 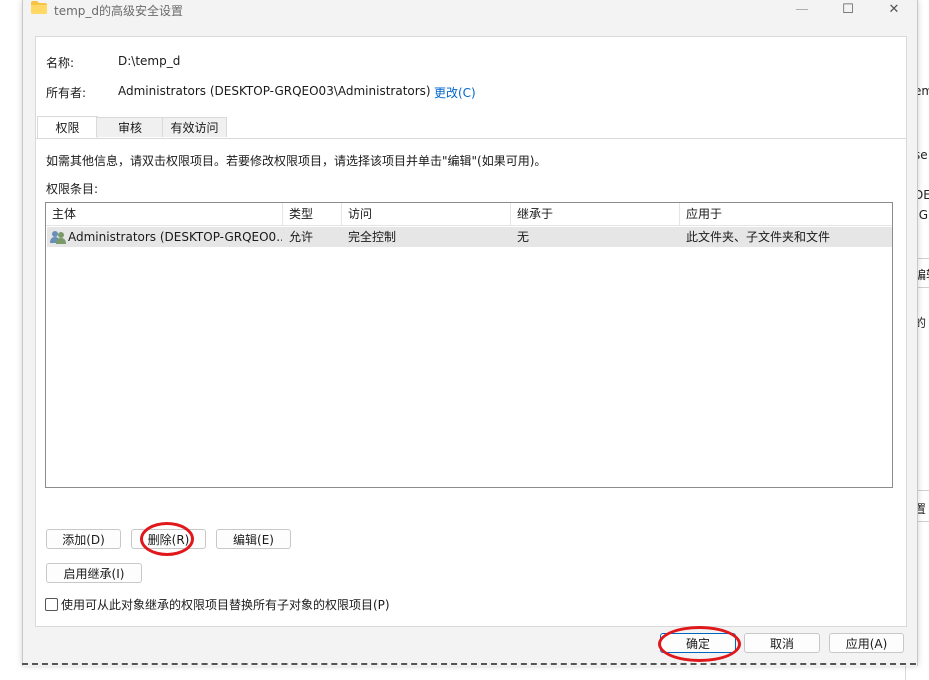 I want to click on cell-type: 允许, so click(x=301, y=237).